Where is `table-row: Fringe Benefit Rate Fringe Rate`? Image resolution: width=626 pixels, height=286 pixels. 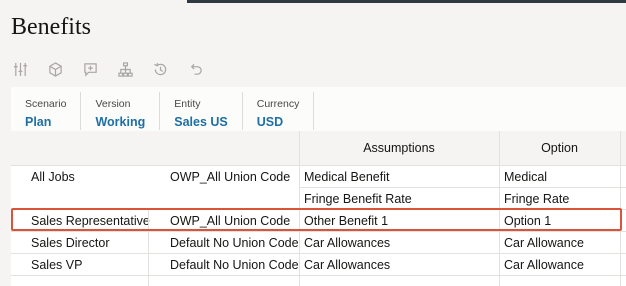 table-row: Fringe Benefit Rate Fringe Rate is located at coordinates (318, 199).